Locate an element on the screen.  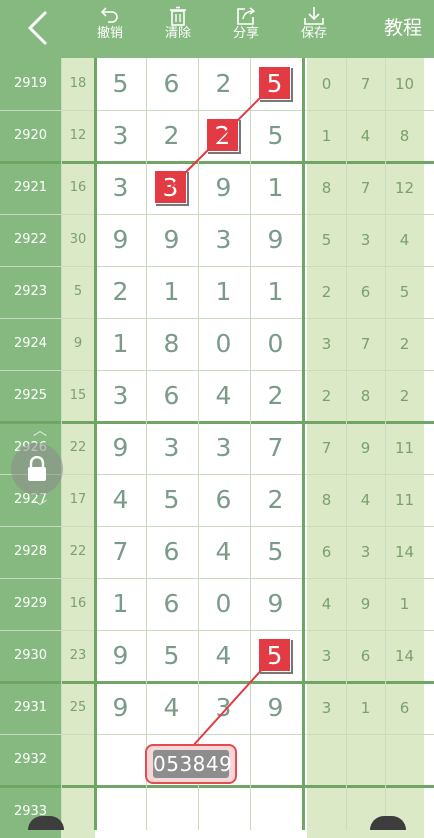
stat-cell: 1 is located at coordinates (365, 708).